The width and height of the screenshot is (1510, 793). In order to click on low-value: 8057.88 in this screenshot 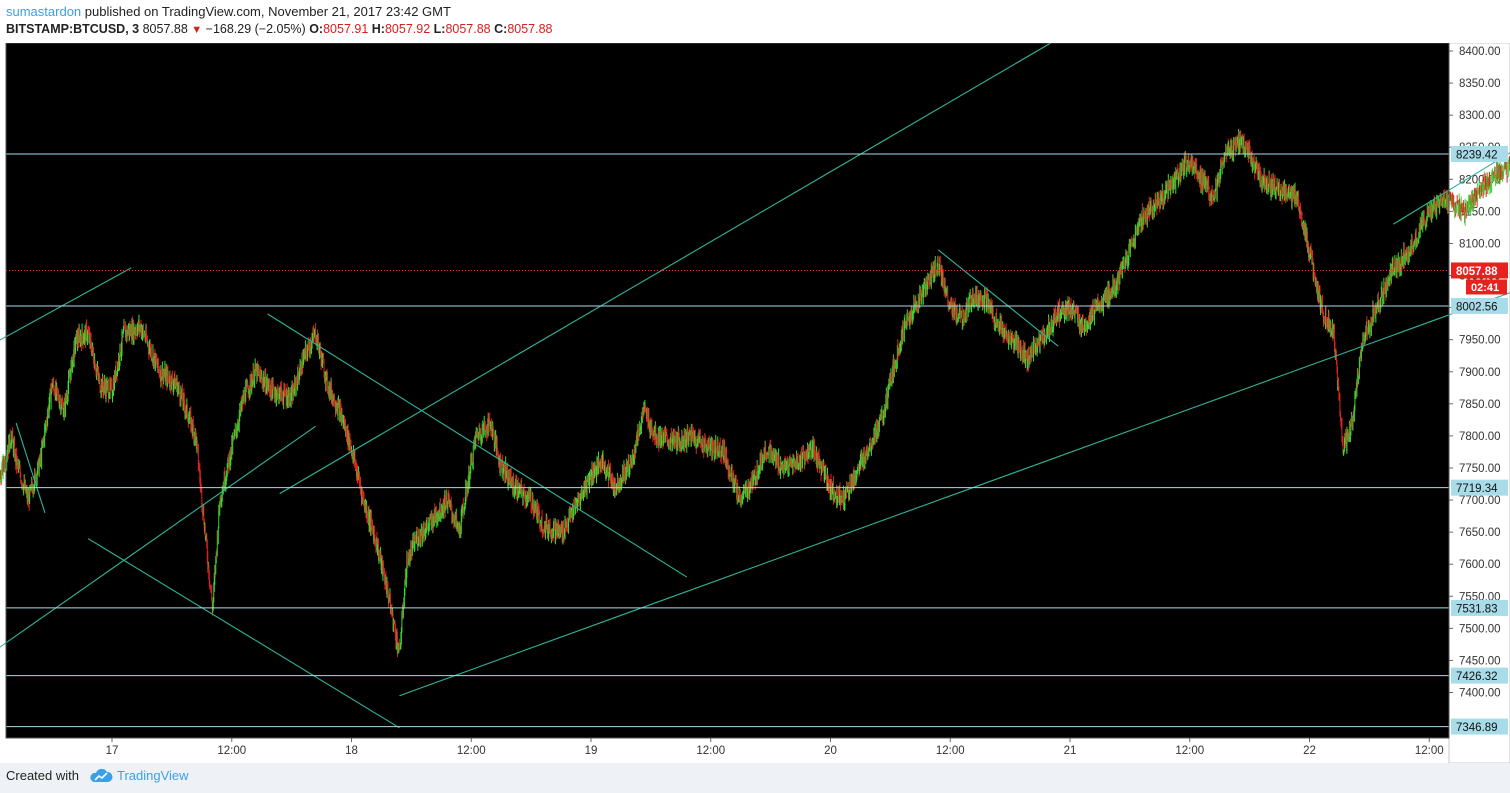, I will do `click(468, 29)`.